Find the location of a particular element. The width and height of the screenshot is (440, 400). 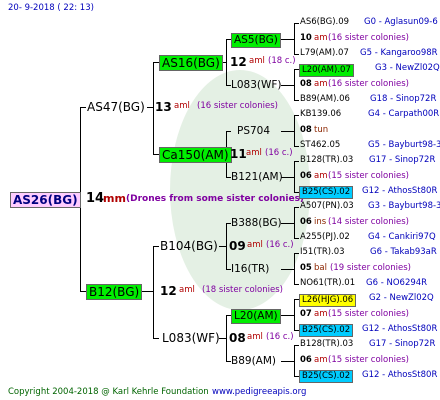

gen4-parent-label: AS6(BG).09 is located at coordinates (324, 22).